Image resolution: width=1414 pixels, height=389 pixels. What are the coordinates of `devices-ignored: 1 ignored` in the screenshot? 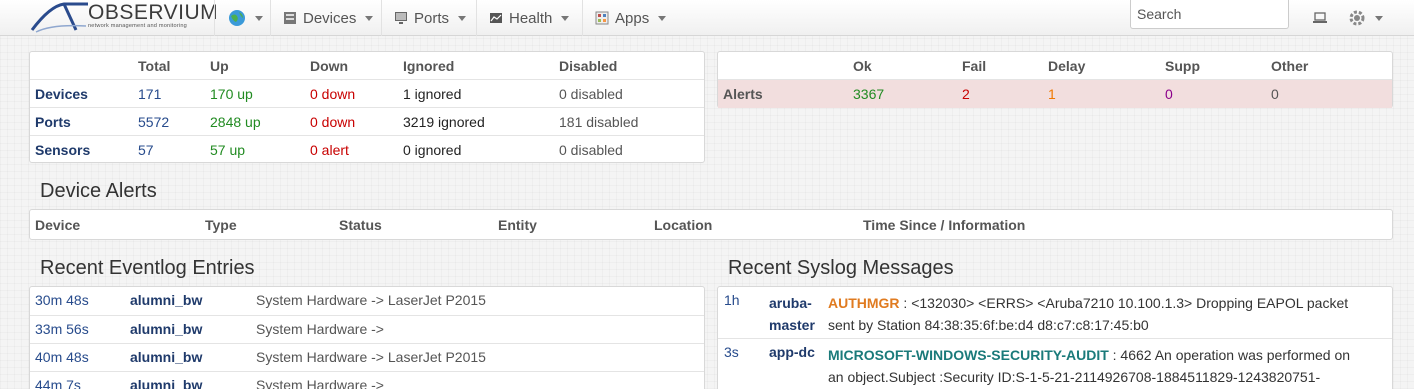 It's located at (432, 94).